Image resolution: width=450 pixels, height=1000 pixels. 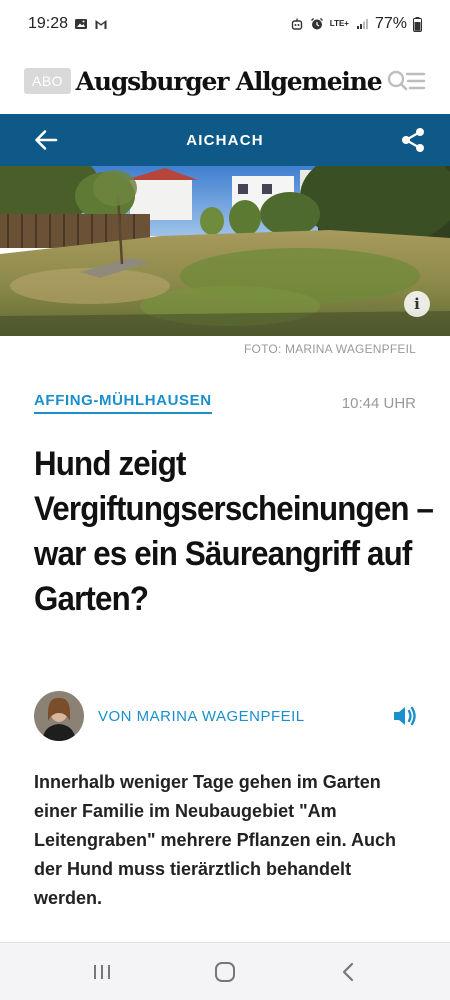 I want to click on home-button, so click(x=225, y=972).